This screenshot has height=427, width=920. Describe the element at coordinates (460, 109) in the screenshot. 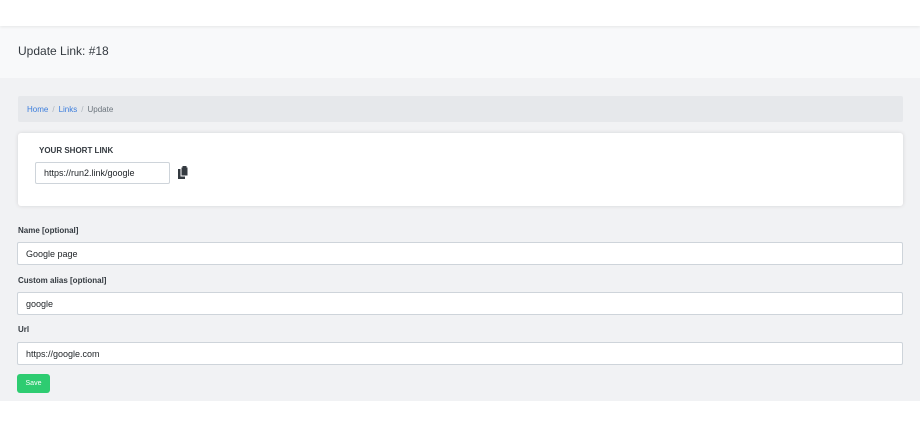

I see `breadcrumb: Home / Links / Update` at that location.